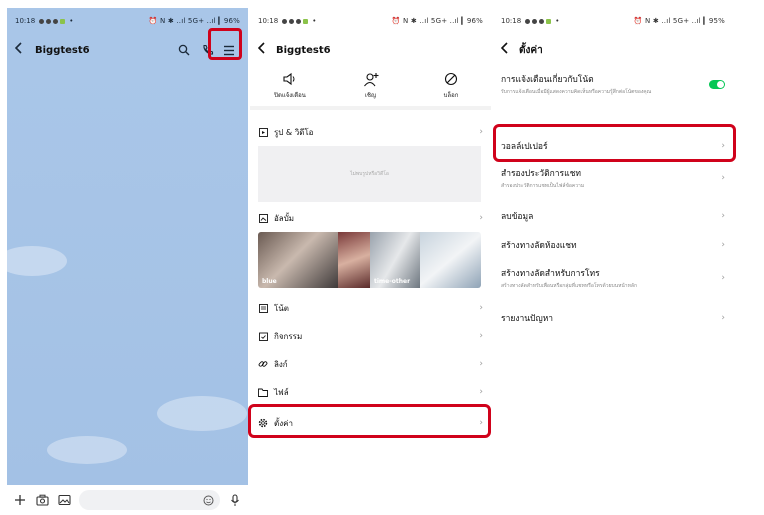  What do you see at coordinates (284, 218) in the screenshot?
I see `albums-label: อัลบั้ม` at bounding box center [284, 218].